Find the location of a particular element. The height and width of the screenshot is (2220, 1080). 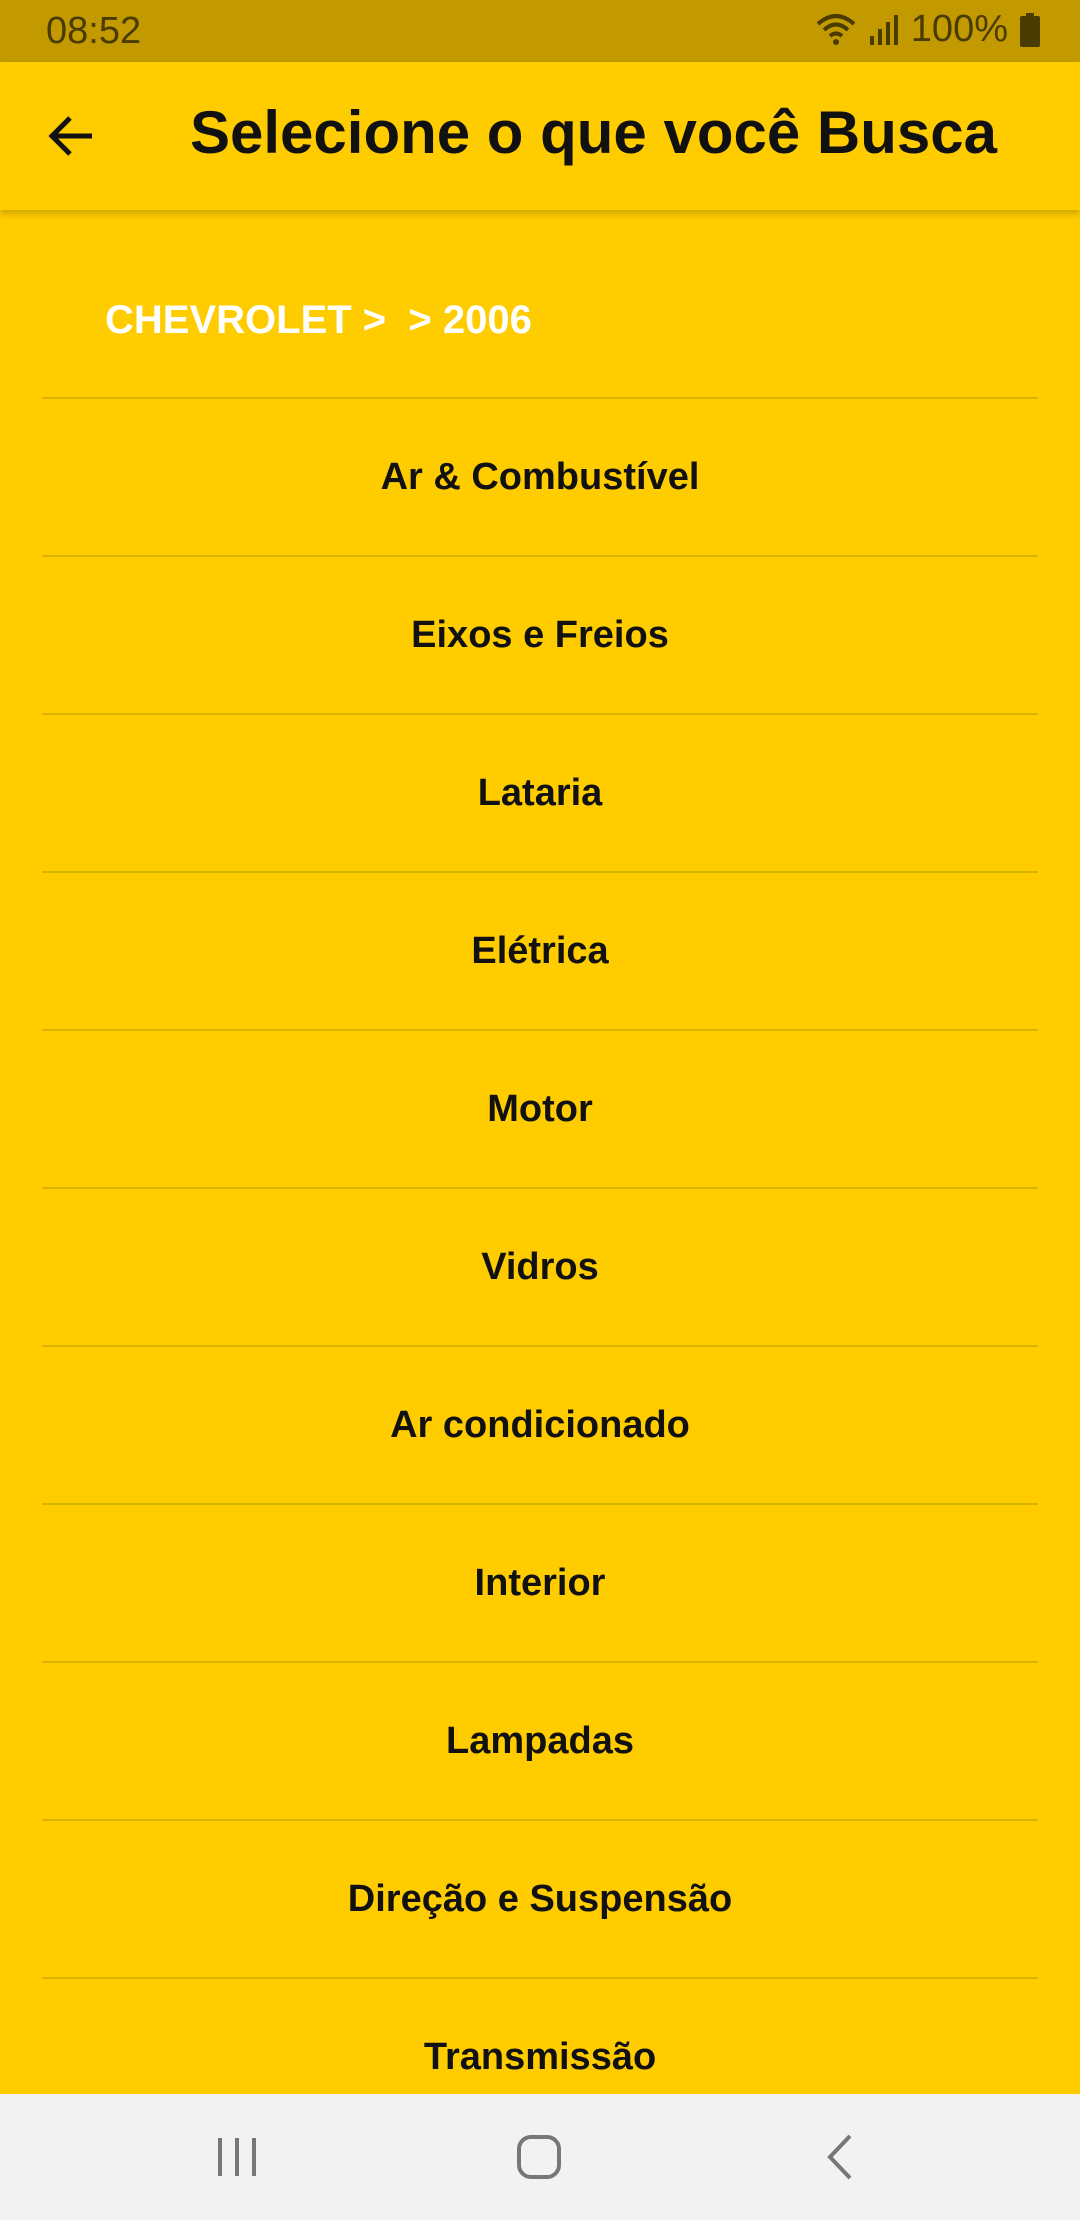

app-bar: Selecione o que você Busca is located at coordinates (540, 136).